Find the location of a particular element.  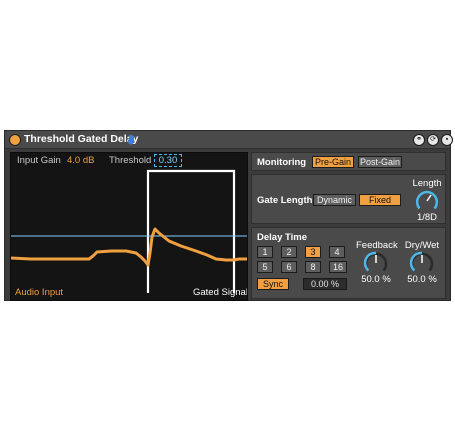

dry-wet-value: 50.0 % is located at coordinates (422, 279).